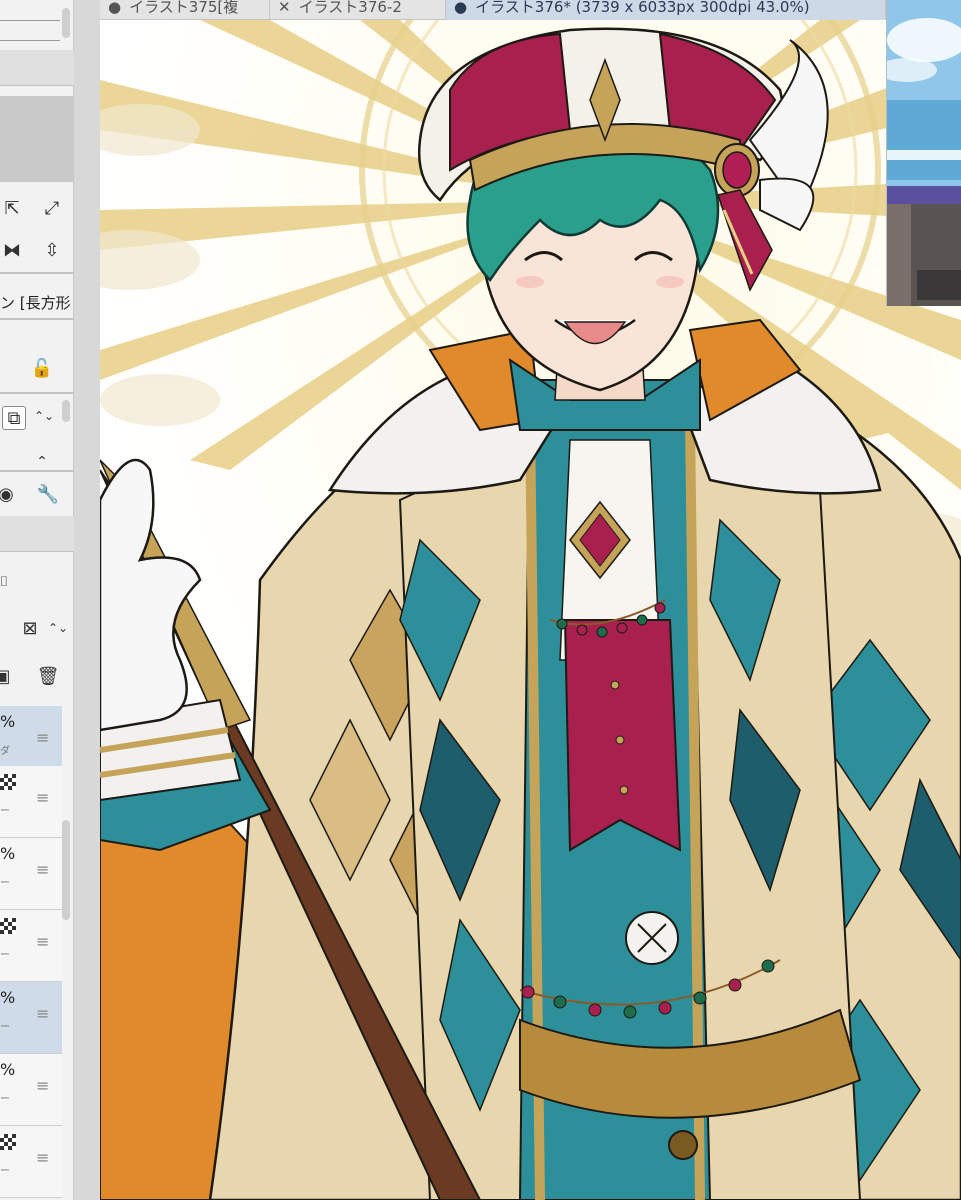 Image resolution: width=961 pixels, height=1200 pixels. Describe the element at coordinates (14, 418) in the screenshot. I see `blend-mode-icon: ⧉` at that location.